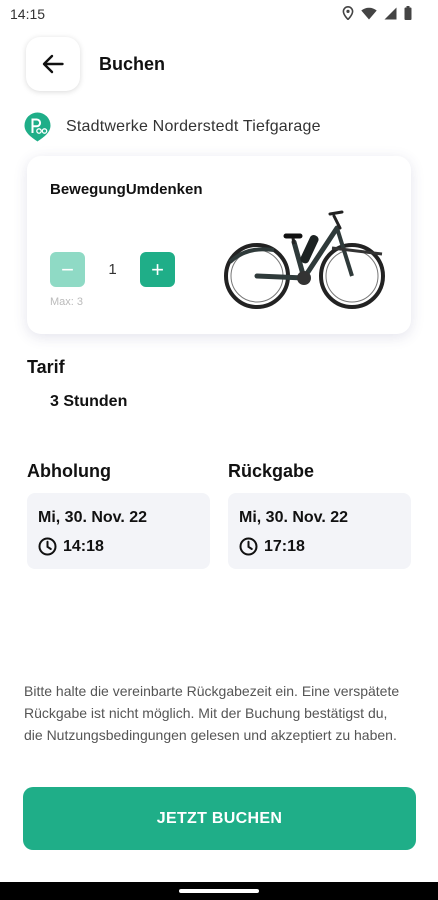 Image resolution: width=438 pixels, height=900 pixels. I want to click on return-date: Mi, 30. Nov. 22, so click(294, 517).